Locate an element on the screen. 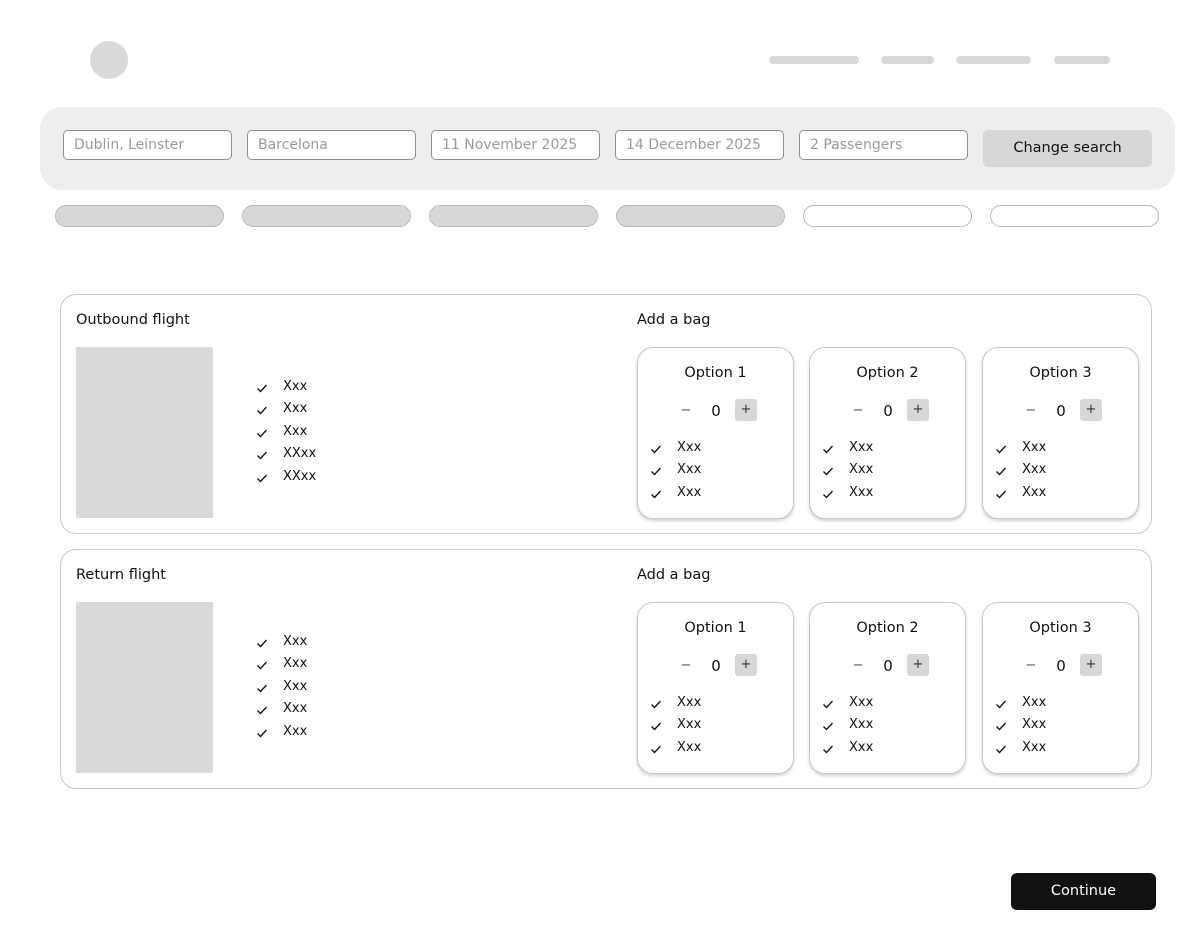 Image resolution: width=1200 pixels, height=949 pixels. passengers-field: 2 Passengers is located at coordinates (883, 145).